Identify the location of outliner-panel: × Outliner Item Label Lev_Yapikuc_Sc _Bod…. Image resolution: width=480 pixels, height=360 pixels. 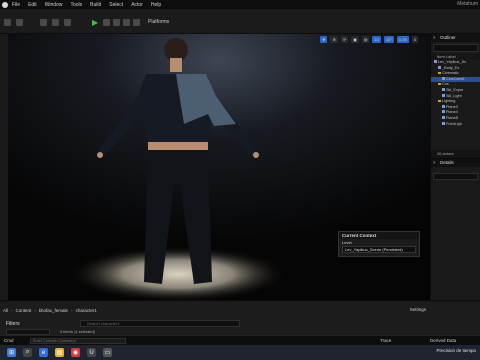
(455, 96).